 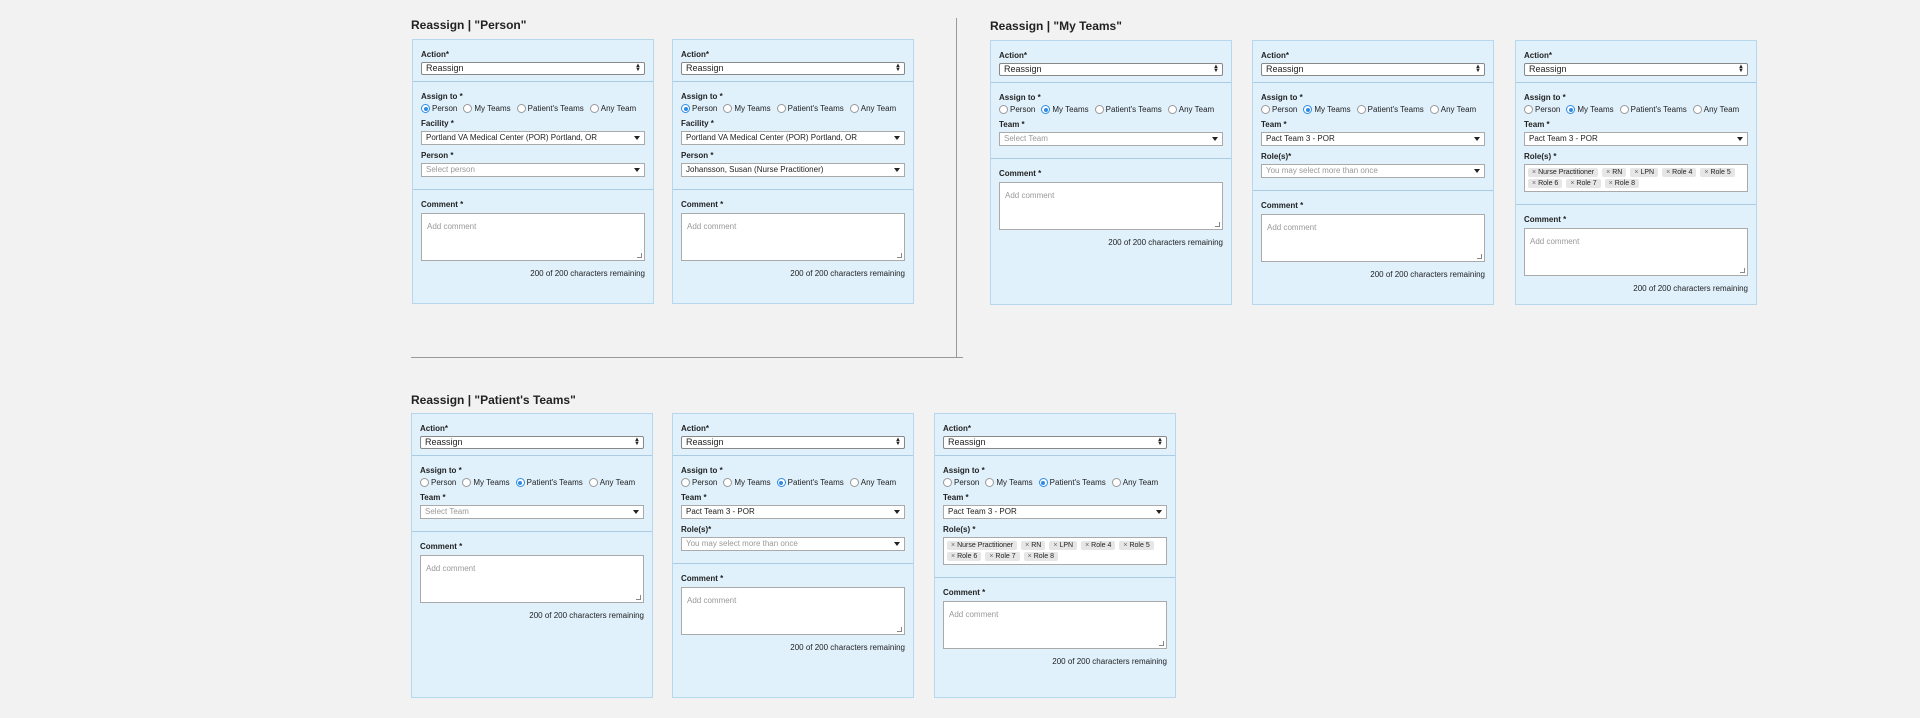 I want to click on team-label: Team *, so click(x=1274, y=124).